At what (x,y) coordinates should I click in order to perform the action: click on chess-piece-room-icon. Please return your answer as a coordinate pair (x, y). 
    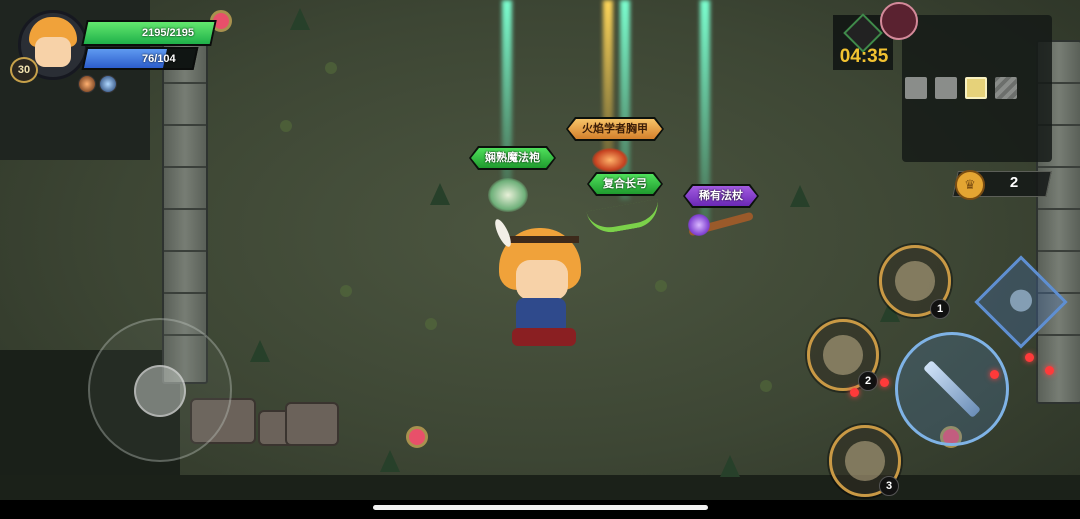
    Looking at the image, I should click on (976, 88).